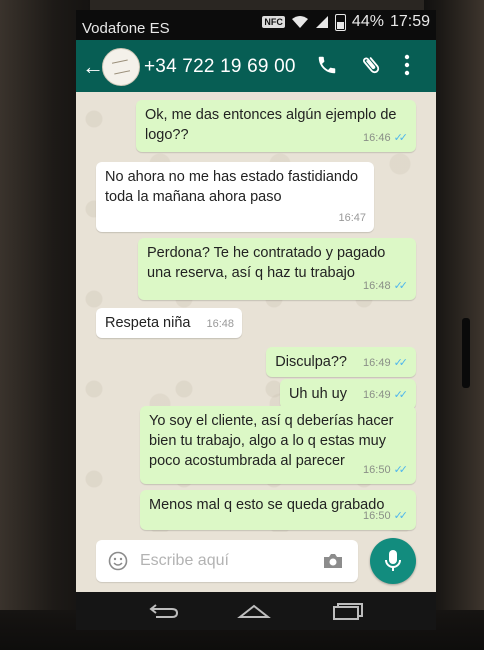  What do you see at coordinates (311, 362) in the screenshot?
I see `message-text: Disculpa??` at bounding box center [311, 362].